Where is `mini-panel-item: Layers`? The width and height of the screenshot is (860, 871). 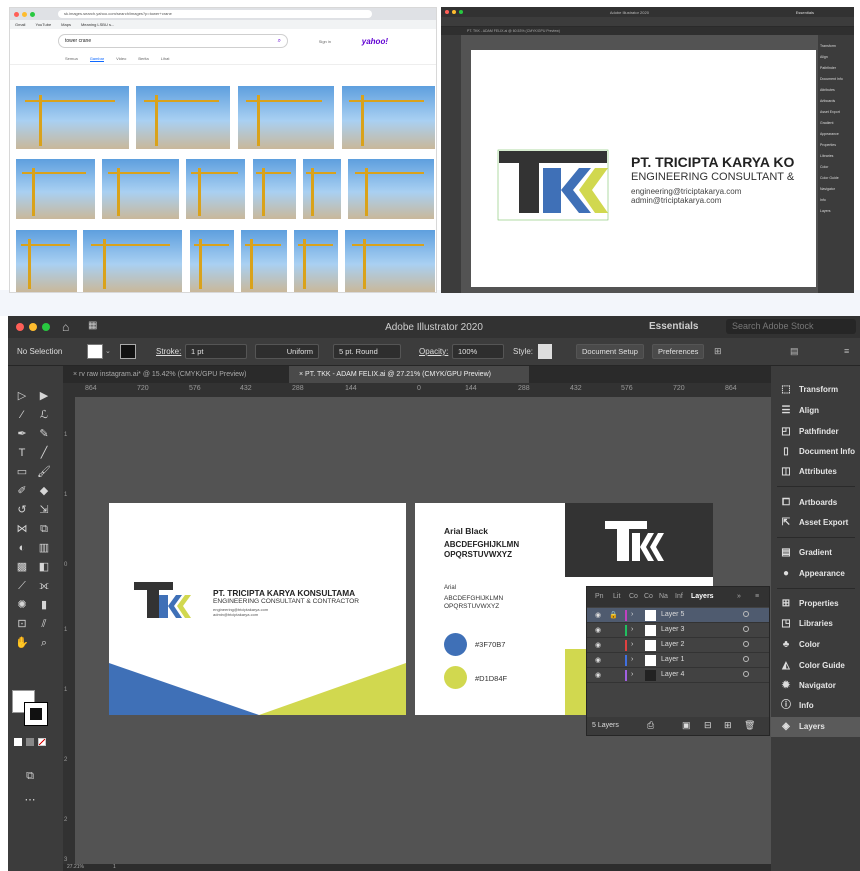 mini-panel-item: Layers is located at coordinates (836, 211).